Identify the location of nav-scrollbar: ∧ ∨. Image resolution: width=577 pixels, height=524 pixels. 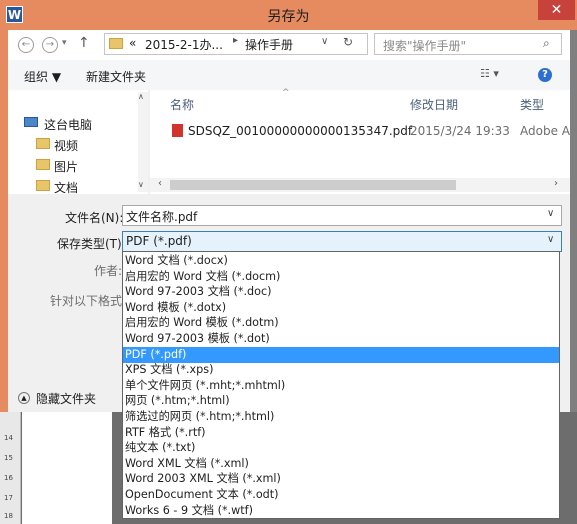
(143, 142).